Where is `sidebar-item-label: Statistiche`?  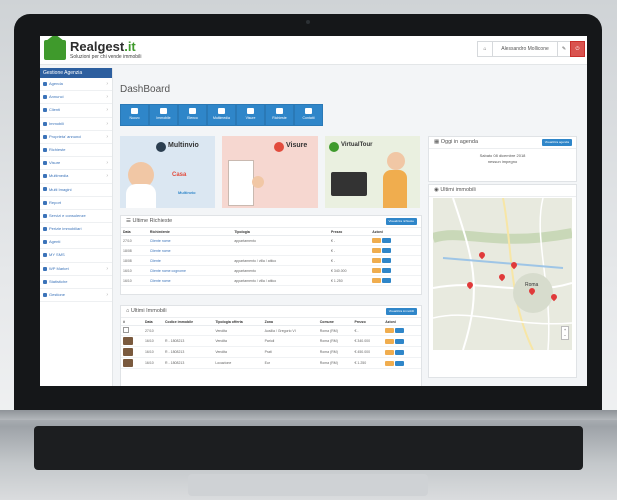
sidebar-item-label: Statistiche is located at coordinates (58, 281).